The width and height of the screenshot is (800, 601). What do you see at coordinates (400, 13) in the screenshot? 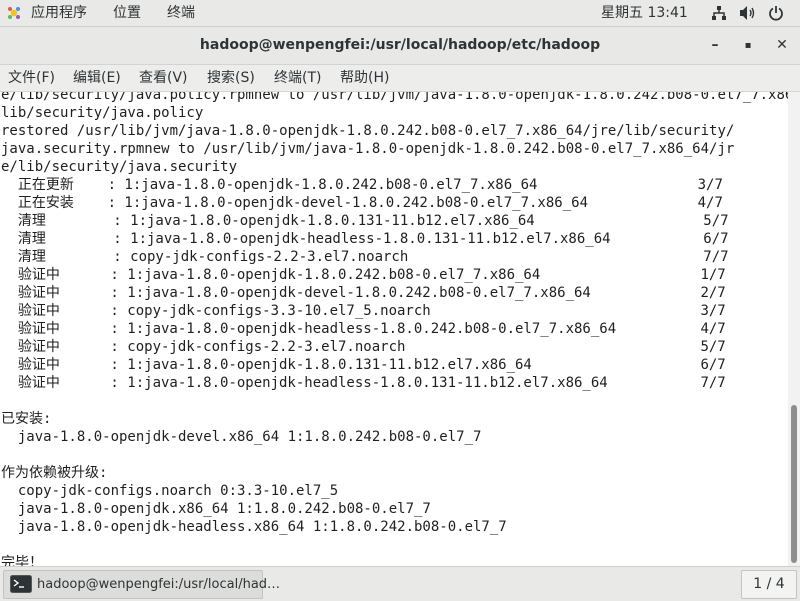
I see `top-panel: 应用程序 位置 终端 星期五 13:41` at bounding box center [400, 13].